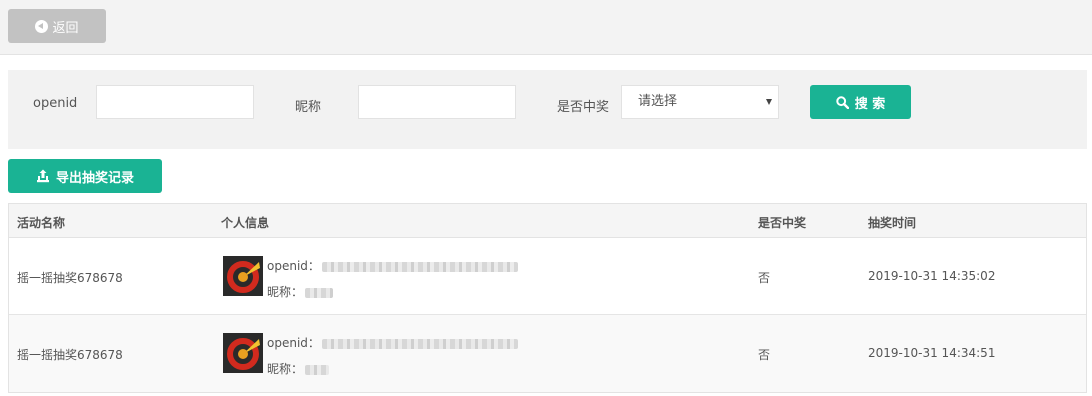 The image size is (1092, 396). What do you see at coordinates (842, 102) in the screenshot?
I see `search-icon` at bounding box center [842, 102].